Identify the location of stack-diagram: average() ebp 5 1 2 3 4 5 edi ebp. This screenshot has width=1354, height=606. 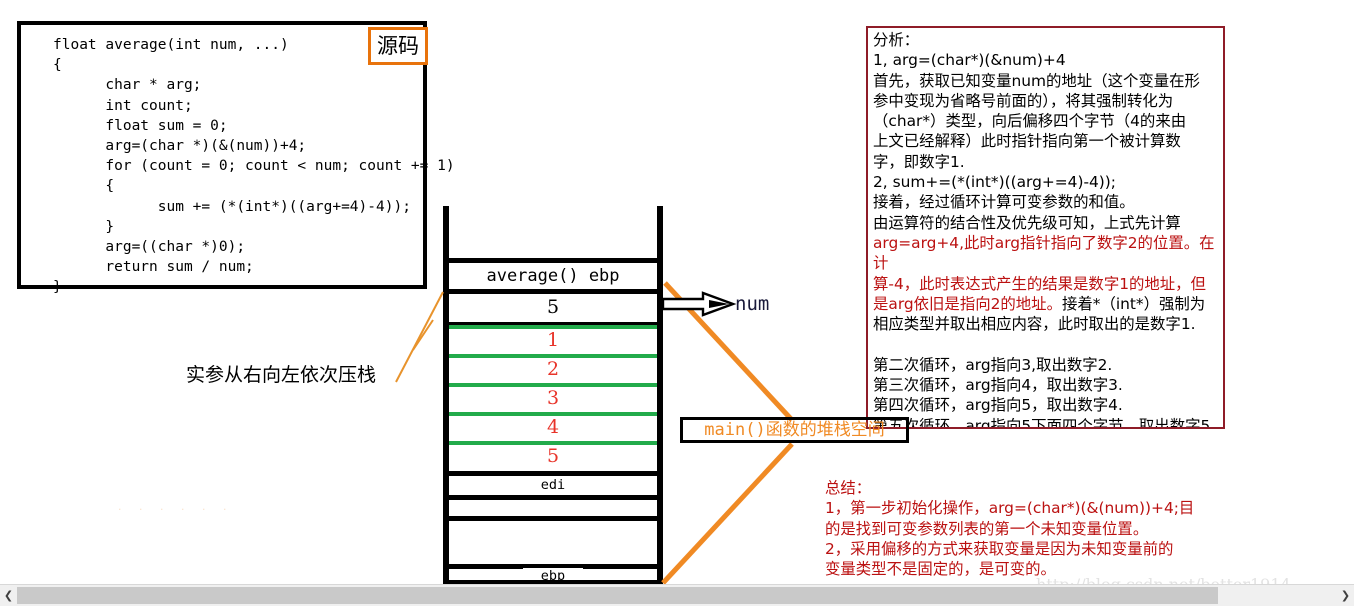
(553, 395).